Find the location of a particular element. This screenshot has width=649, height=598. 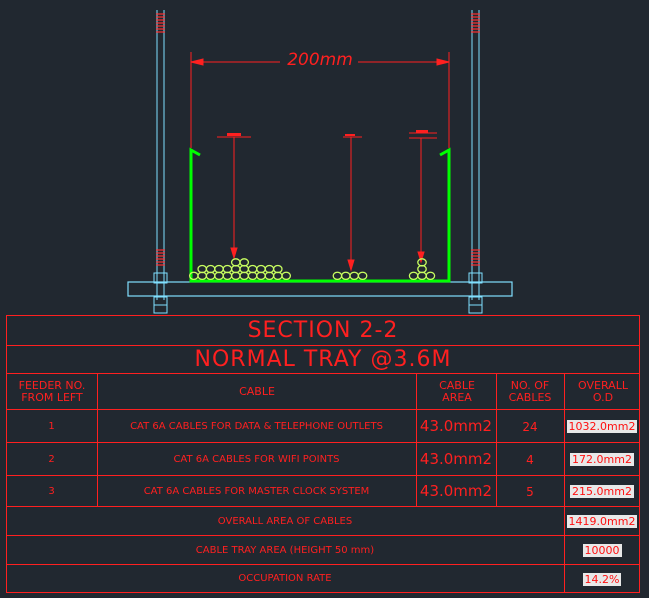

row-3-feeder: 3 is located at coordinates (51, 491).